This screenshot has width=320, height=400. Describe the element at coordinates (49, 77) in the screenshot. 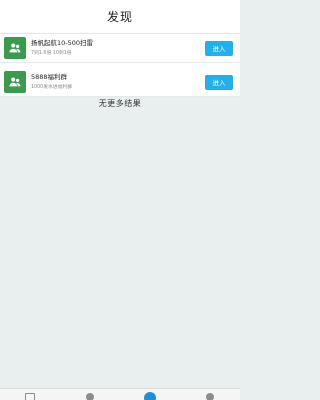

I see `group-name: 5888福利群` at that location.